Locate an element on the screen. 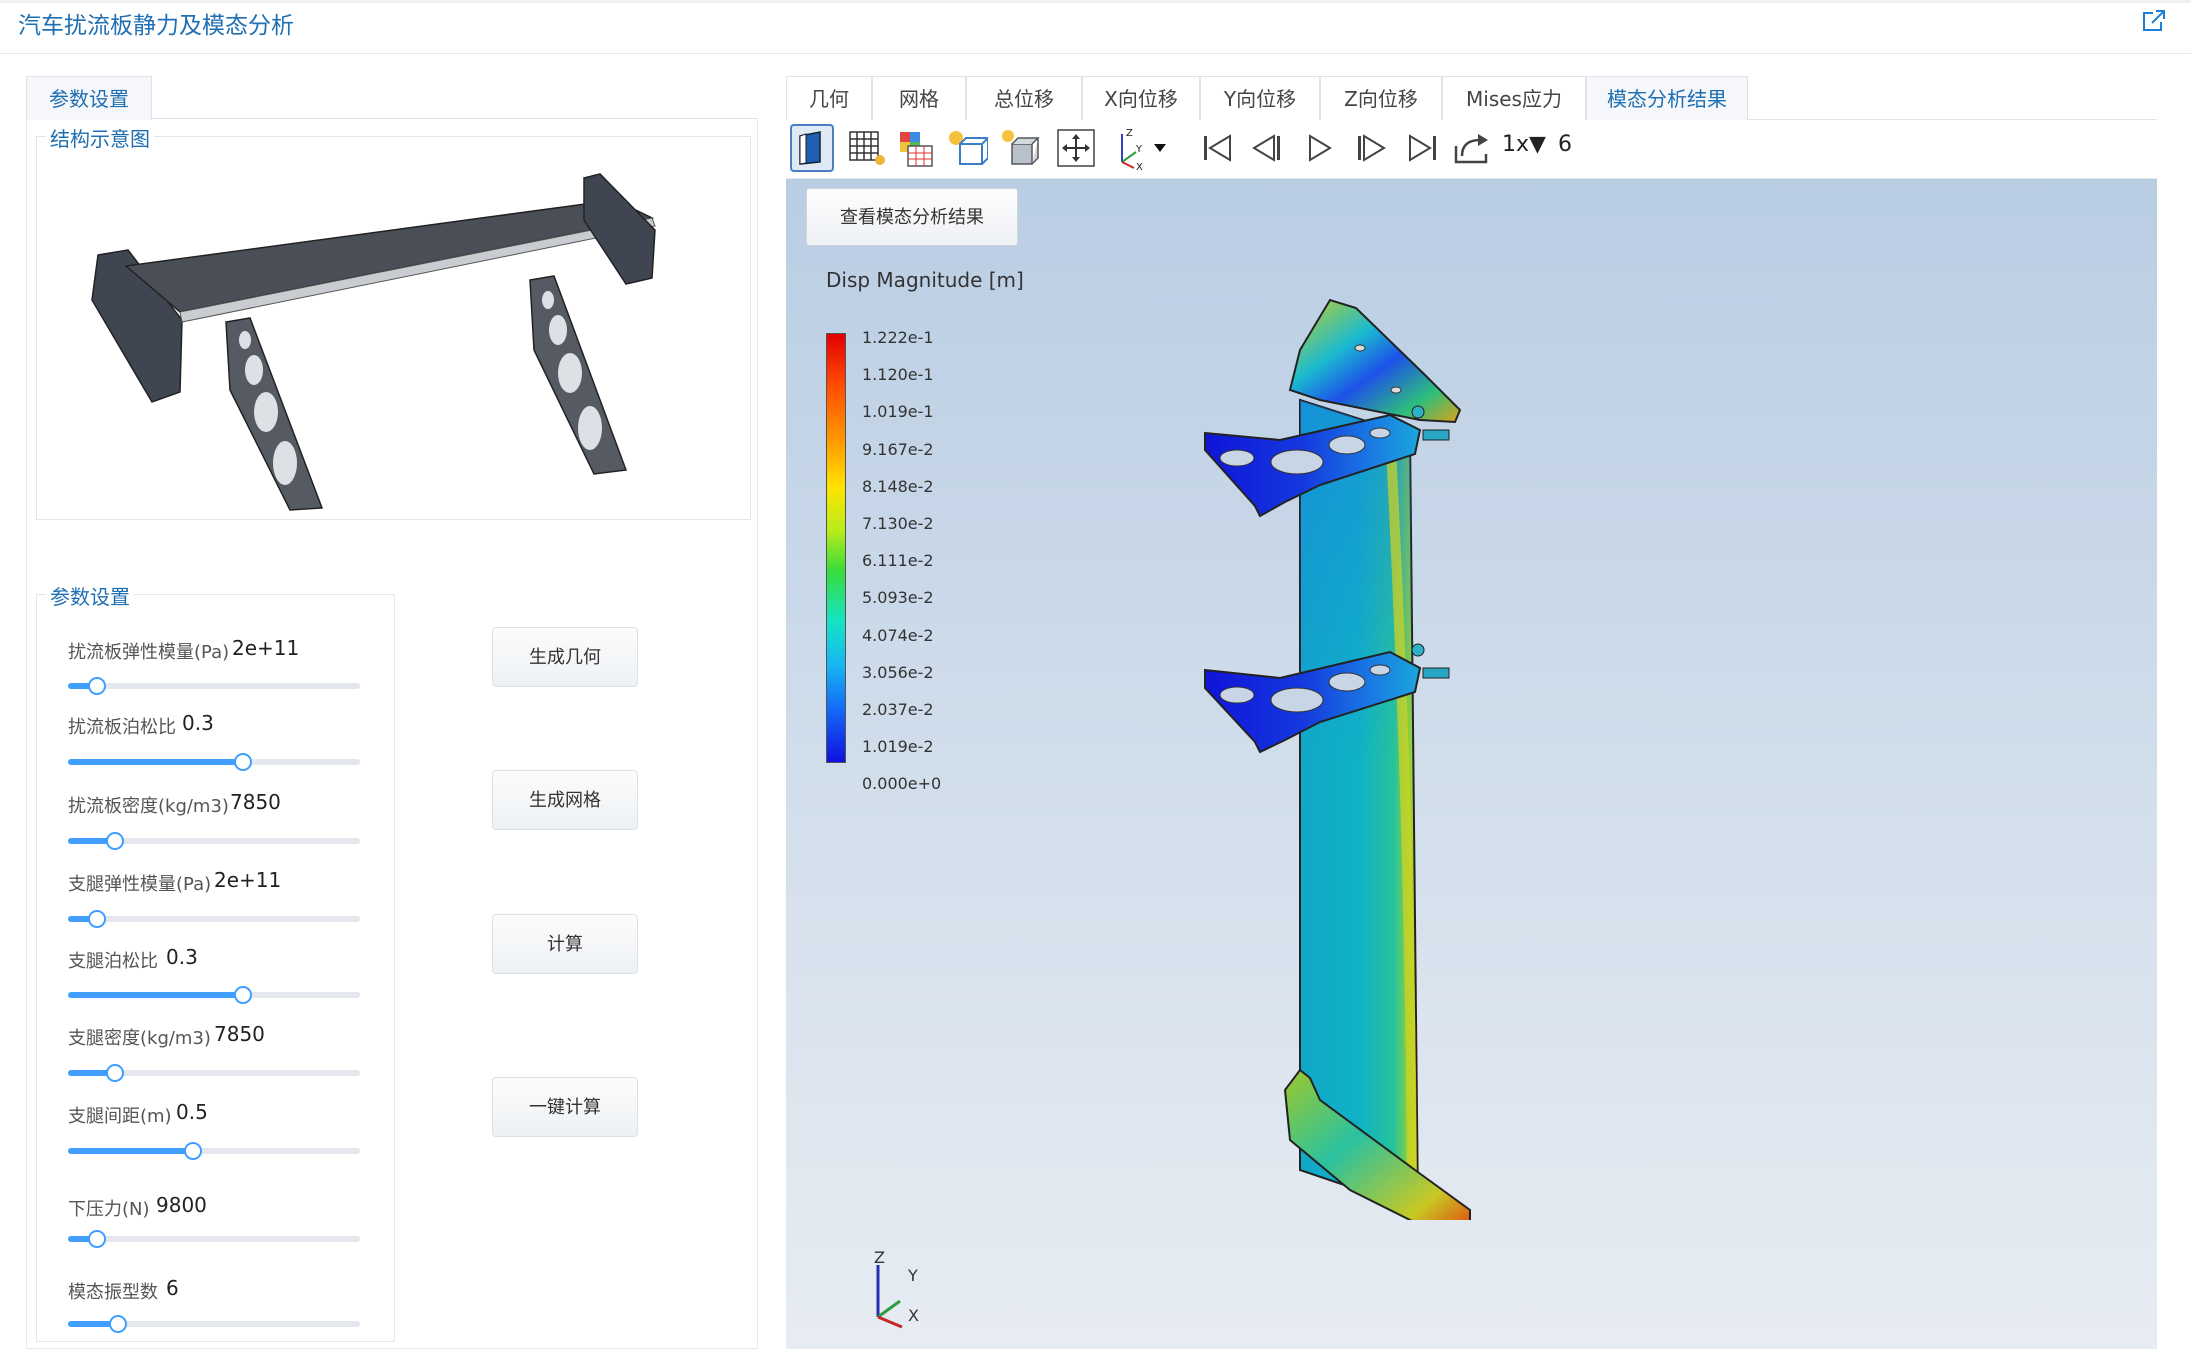 This screenshot has width=2191, height=1353. color-scale-bar is located at coordinates (836, 548).